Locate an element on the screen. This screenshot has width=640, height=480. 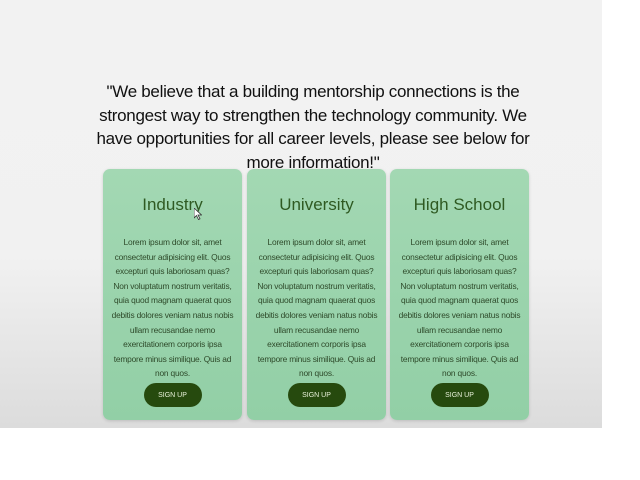
card-title: Industry is located at coordinates (172, 204).